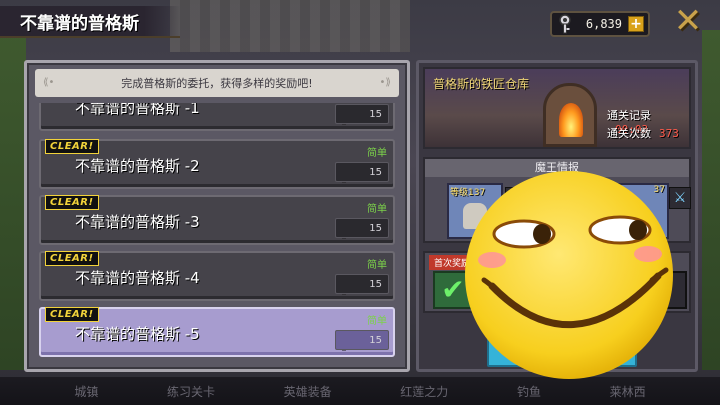 The height and width of the screenshot is (405, 720). I want to click on quest-name: 不靠谱的普格斯 -3, so click(137, 222).